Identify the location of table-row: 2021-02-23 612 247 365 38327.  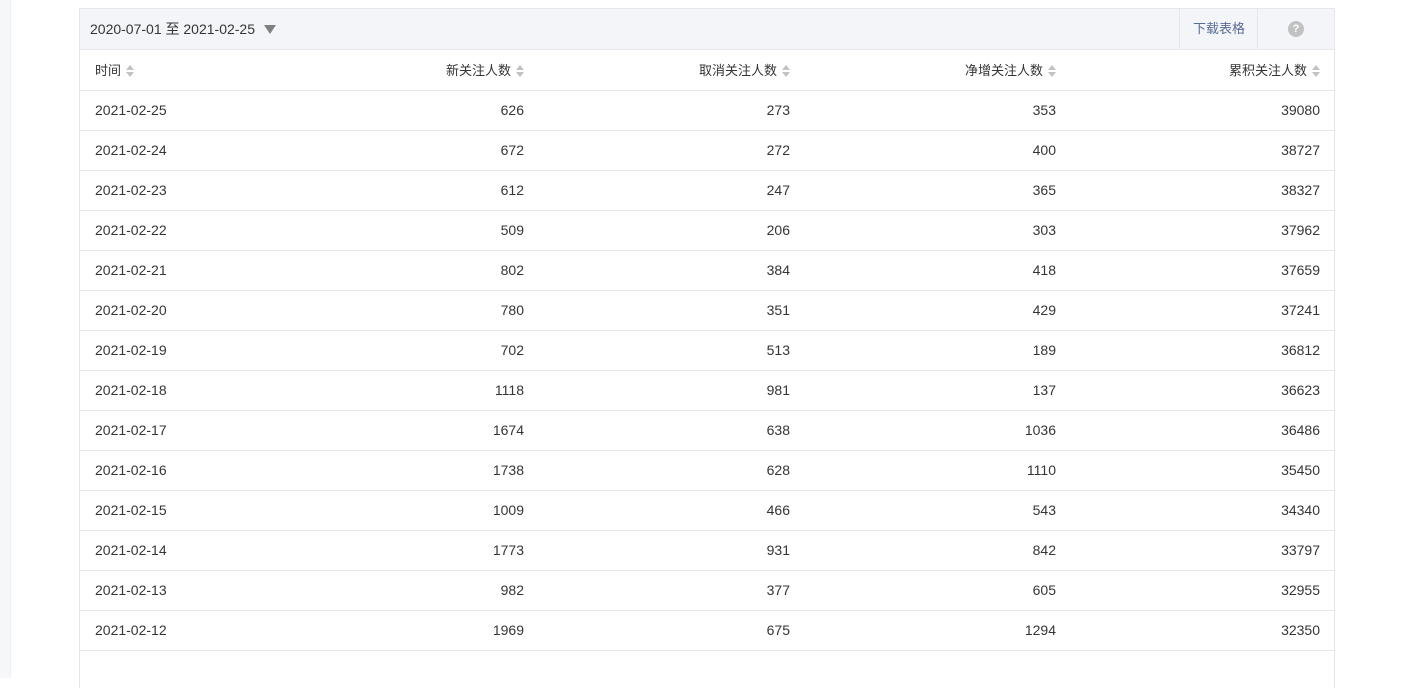
(707, 190).